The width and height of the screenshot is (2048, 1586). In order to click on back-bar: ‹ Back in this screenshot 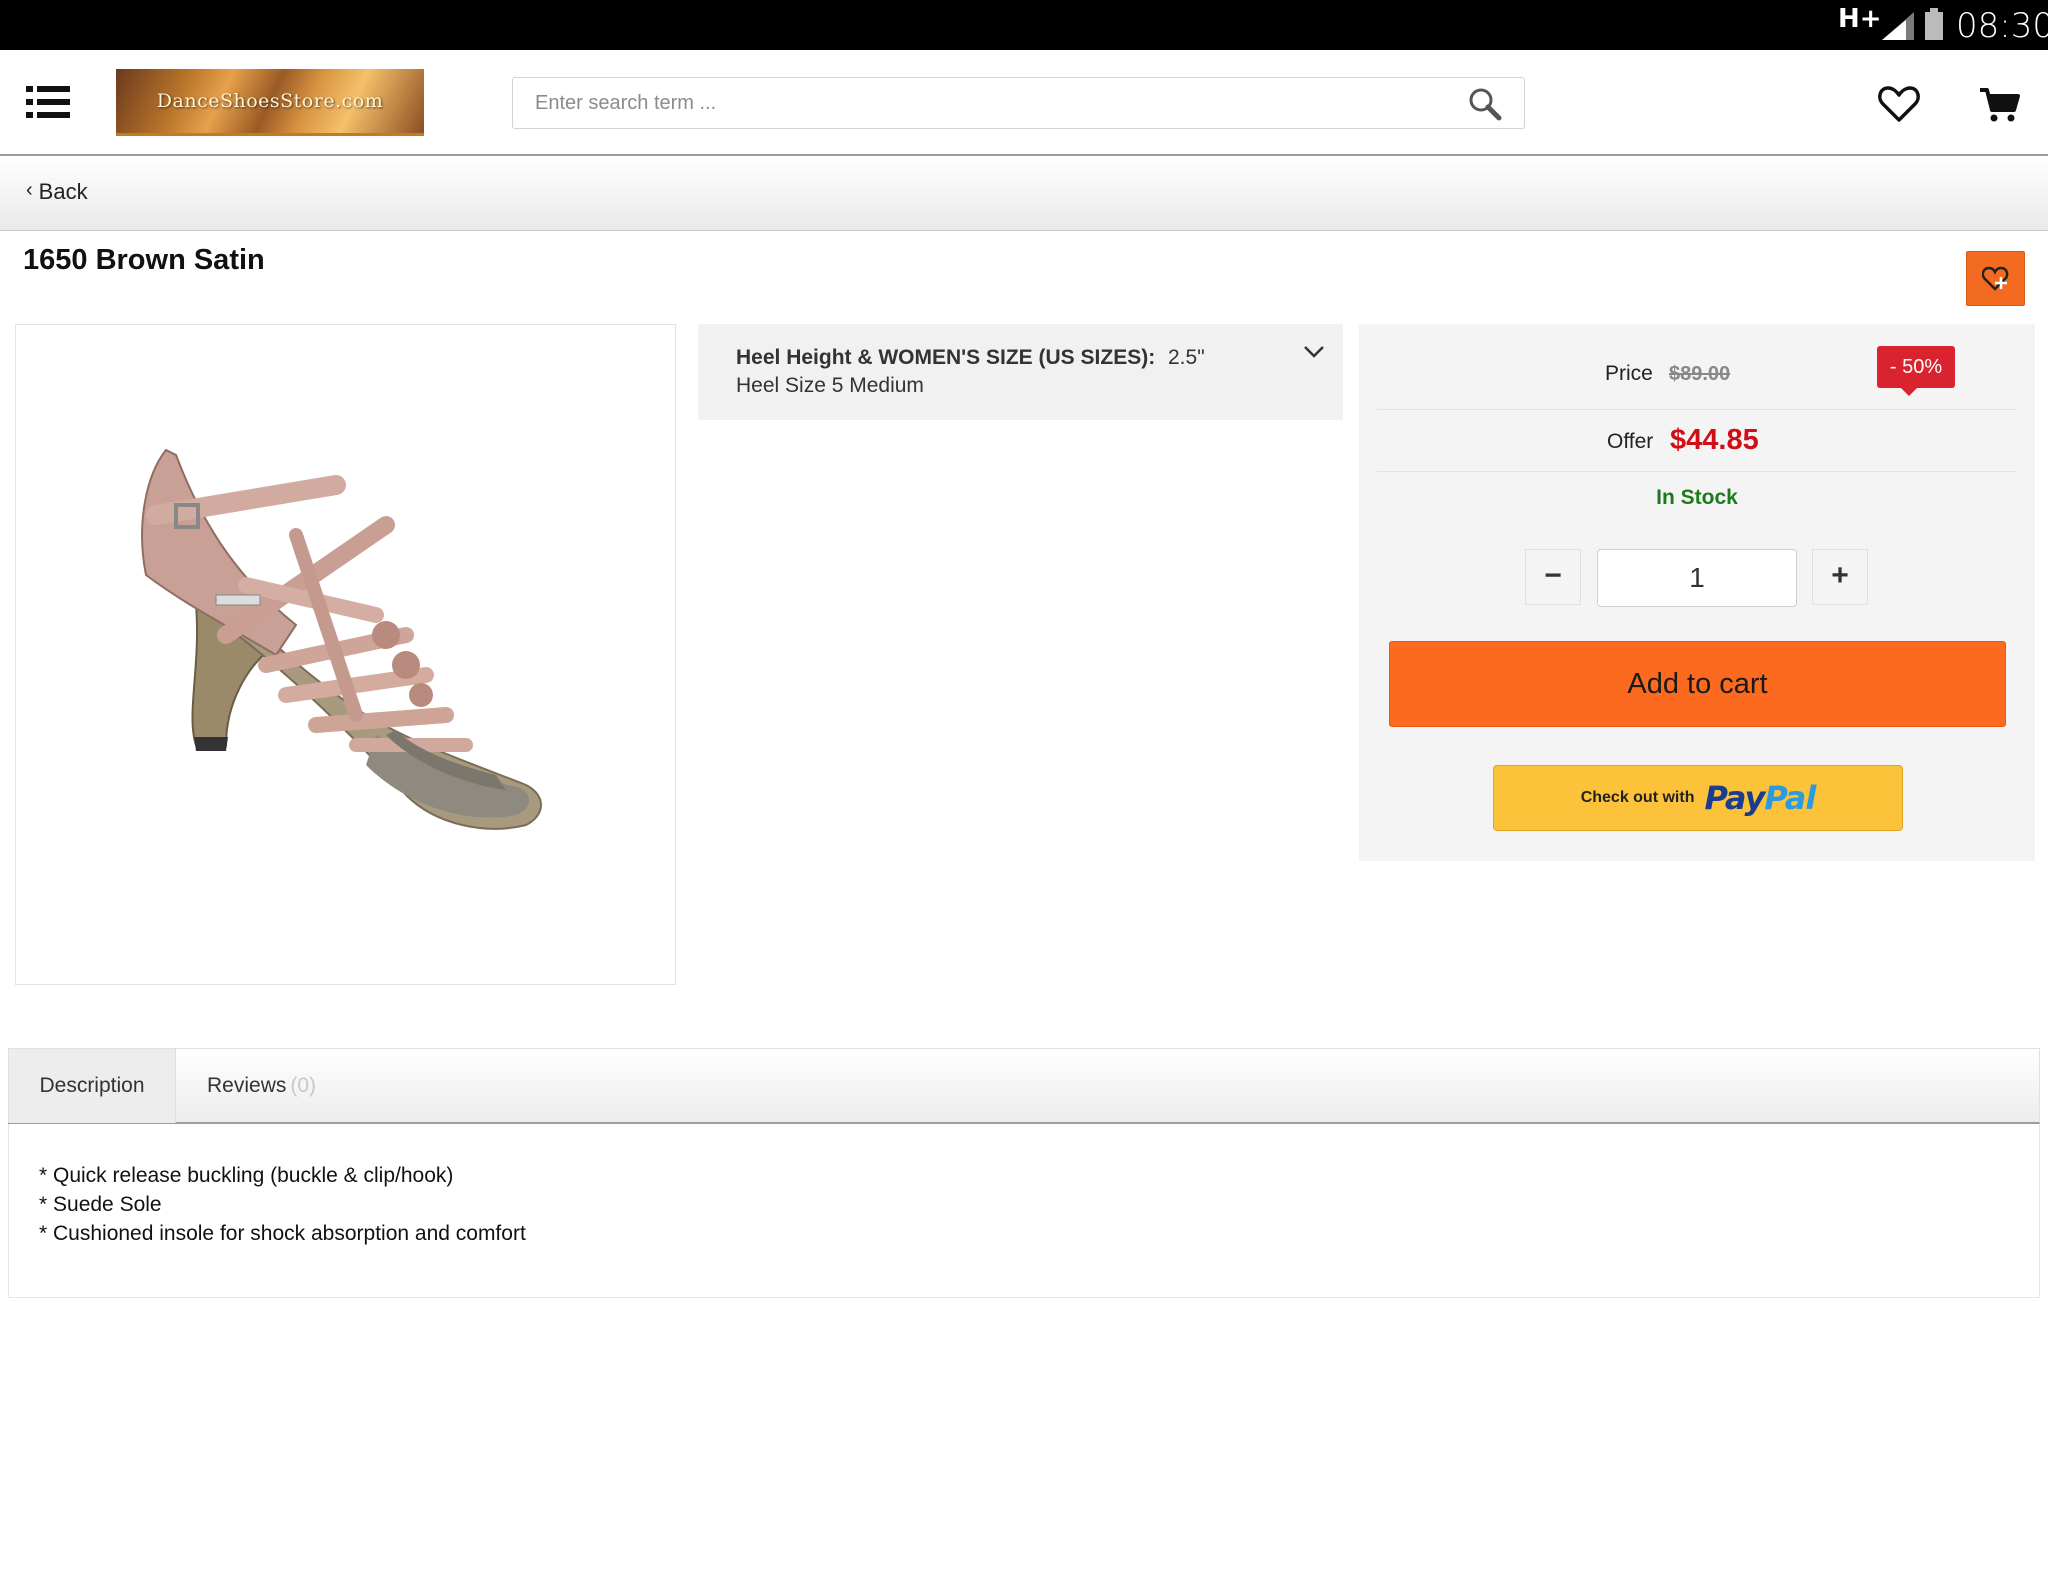, I will do `click(1024, 194)`.